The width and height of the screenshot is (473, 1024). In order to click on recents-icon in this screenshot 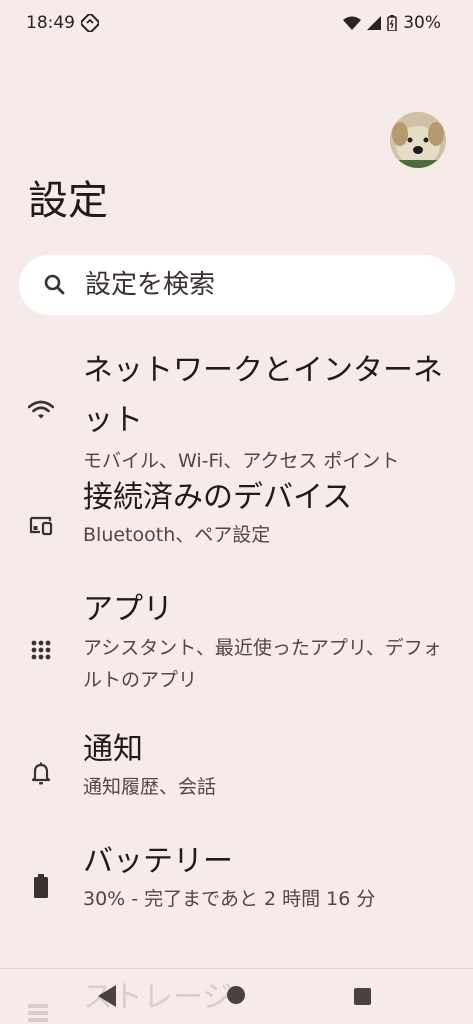, I will do `click(362, 996)`.